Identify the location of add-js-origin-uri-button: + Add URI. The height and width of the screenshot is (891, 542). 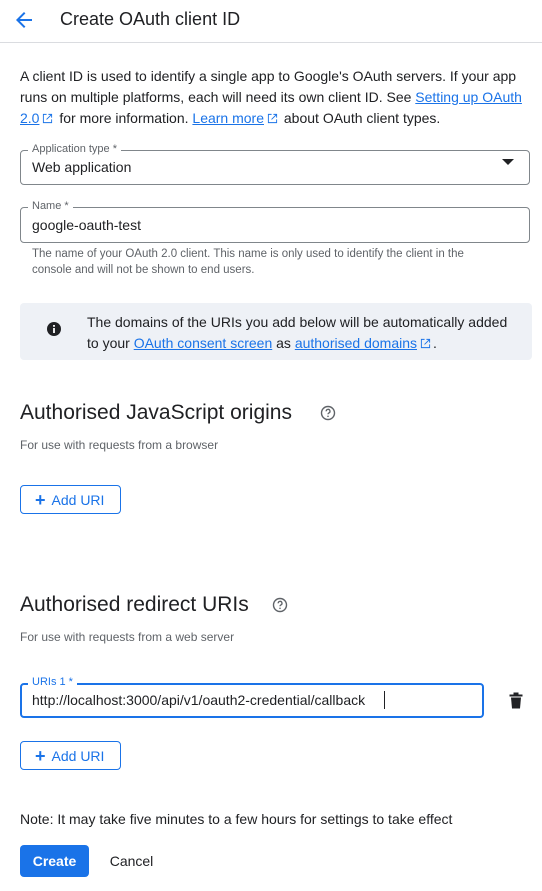
(70, 499).